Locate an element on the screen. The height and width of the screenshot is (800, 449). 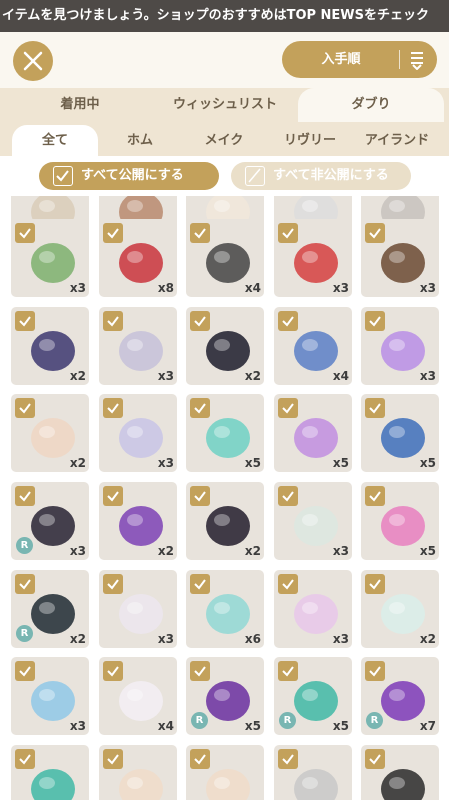
news-ticker-text: イテムを見つけましょう。ショップのおすすめはTOP NEWSをチェック is located at coordinates (216, 15).